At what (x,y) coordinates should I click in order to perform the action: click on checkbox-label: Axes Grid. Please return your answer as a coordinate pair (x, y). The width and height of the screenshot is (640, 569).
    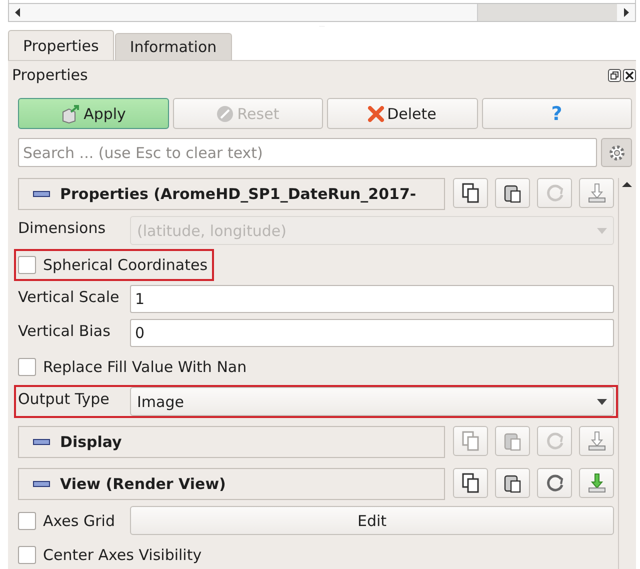
    Looking at the image, I should click on (79, 521).